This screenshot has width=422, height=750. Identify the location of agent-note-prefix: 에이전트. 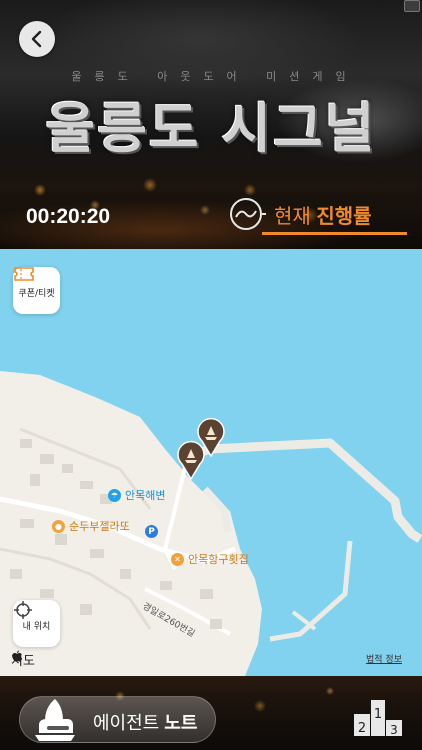
(126, 723).